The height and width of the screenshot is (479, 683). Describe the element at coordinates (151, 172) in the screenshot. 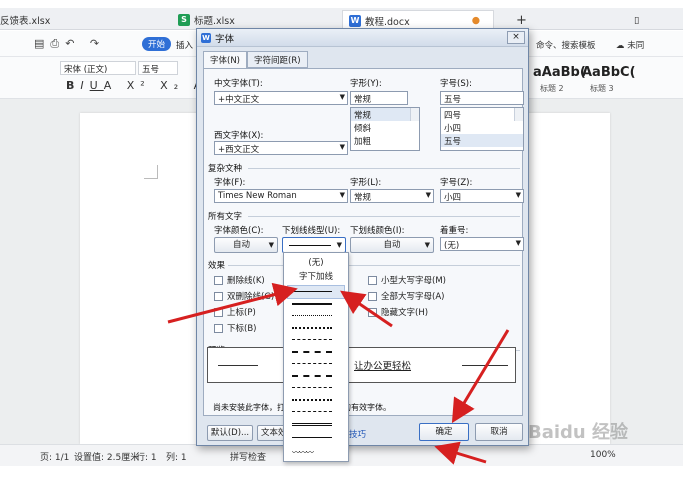

I see `margin-mark` at that location.